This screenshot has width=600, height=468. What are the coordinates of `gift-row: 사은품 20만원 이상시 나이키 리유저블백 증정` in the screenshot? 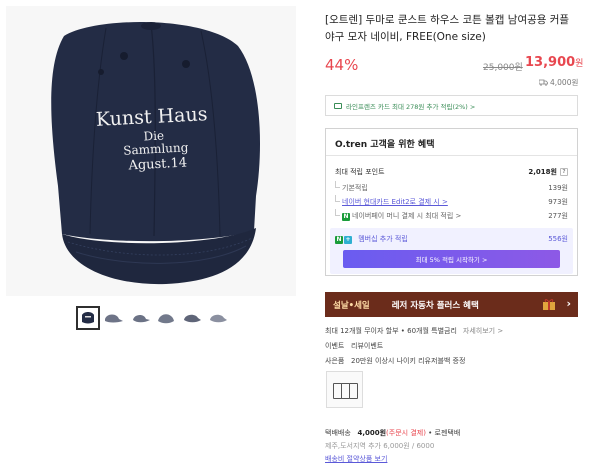 It's located at (395, 361).